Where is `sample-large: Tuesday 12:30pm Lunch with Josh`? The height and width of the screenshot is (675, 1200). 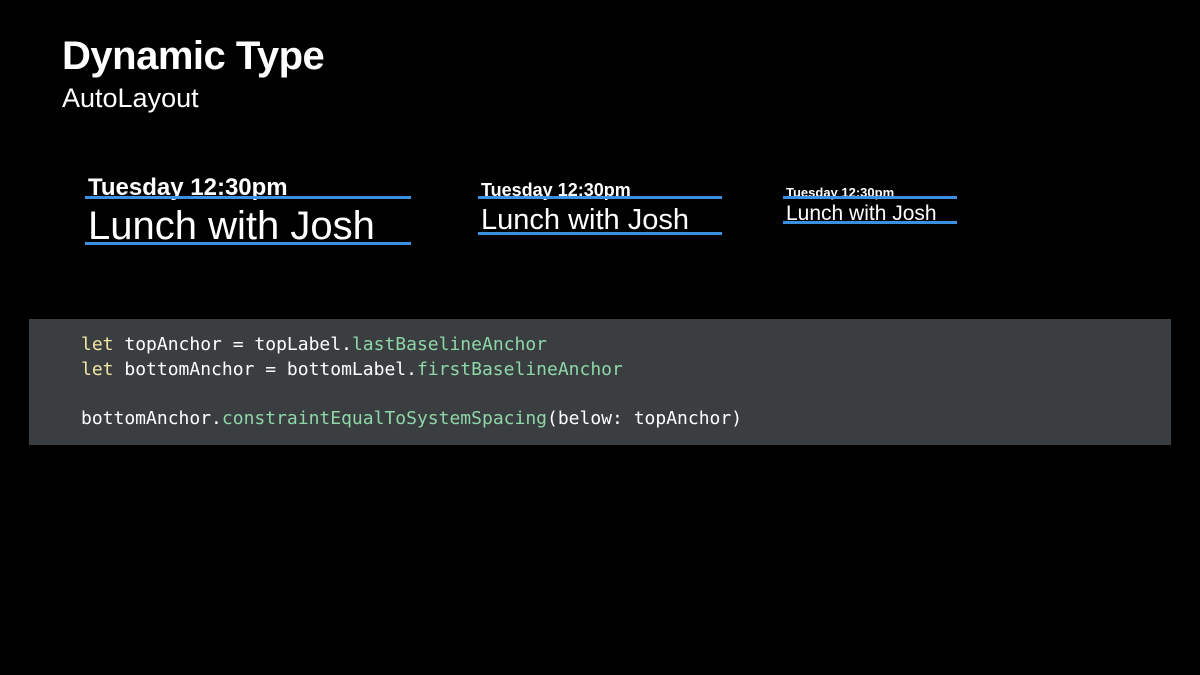
sample-large: Tuesday 12:30pm Lunch with Josh is located at coordinates (248, 210).